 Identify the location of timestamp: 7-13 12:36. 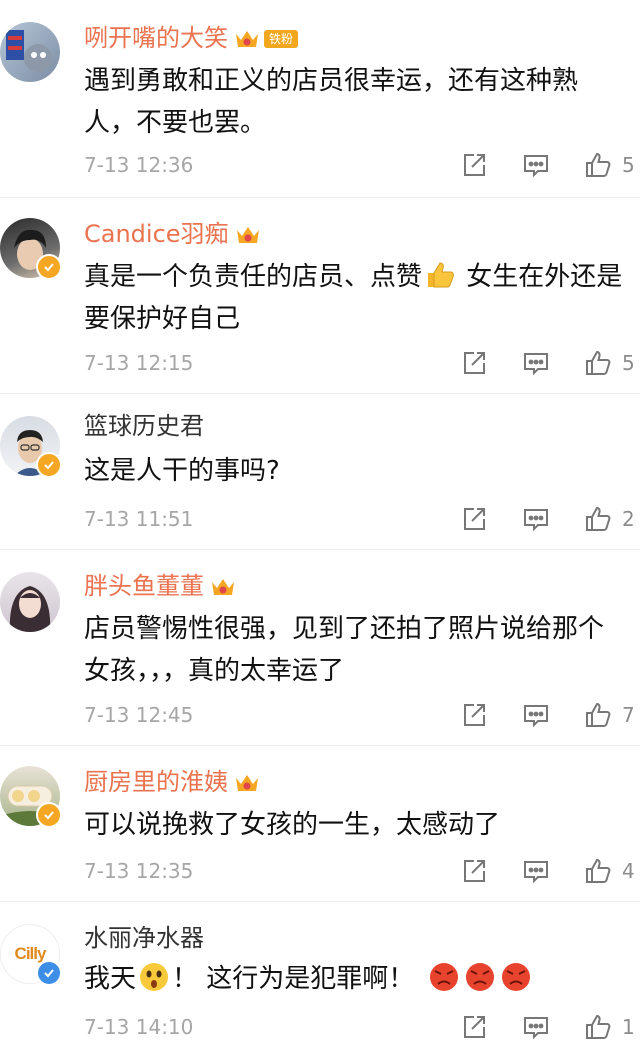
(139, 165).